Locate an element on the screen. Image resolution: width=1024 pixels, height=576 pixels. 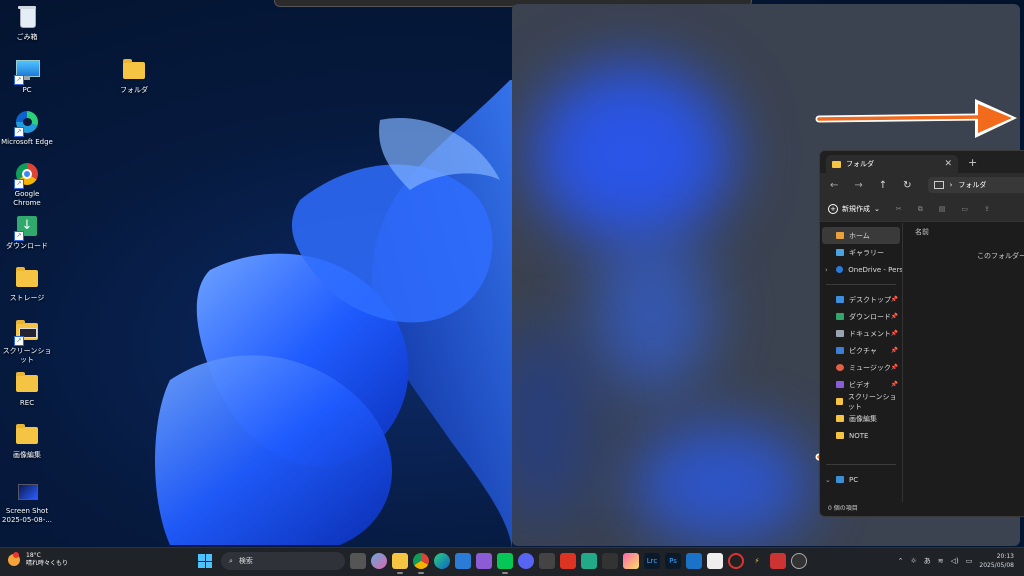
desktop-icon-pc: ↗ PC is located at coordinates (27, 76).